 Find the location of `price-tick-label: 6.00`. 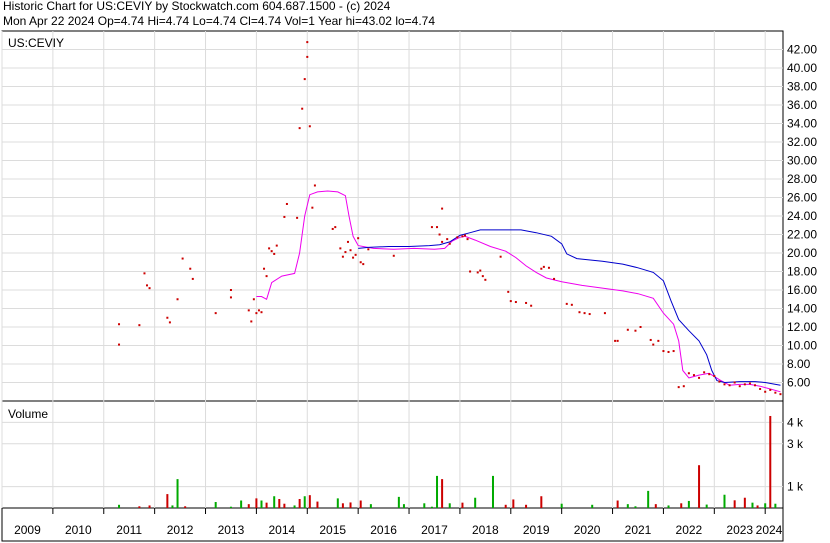

price-tick-label: 6.00 is located at coordinates (799, 383).